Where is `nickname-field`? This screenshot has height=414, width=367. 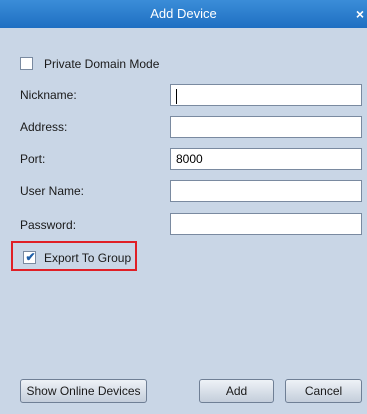
nickname-field is located at coordinates (266, 95).